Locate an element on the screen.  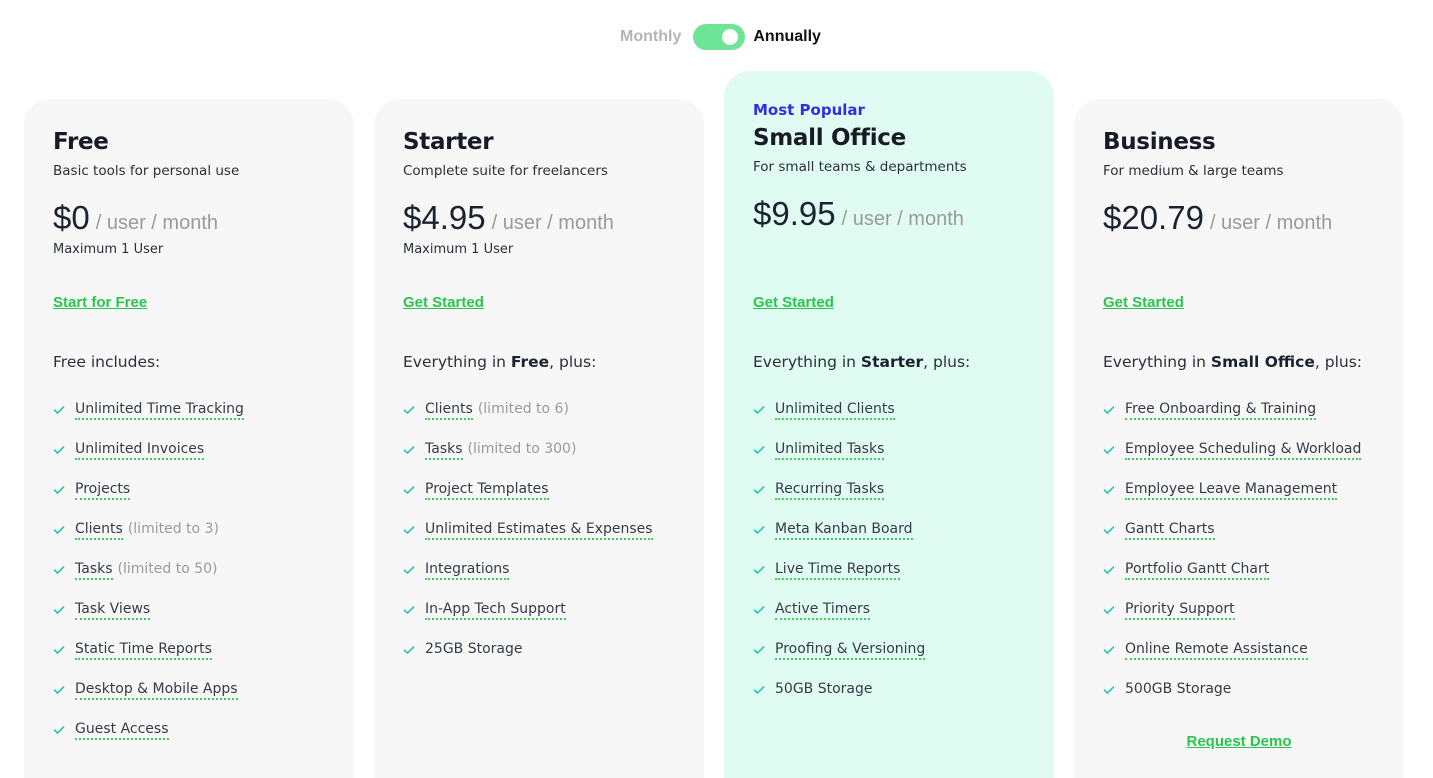
includes-heading: Free includes: is located at coordinates (107, 362).